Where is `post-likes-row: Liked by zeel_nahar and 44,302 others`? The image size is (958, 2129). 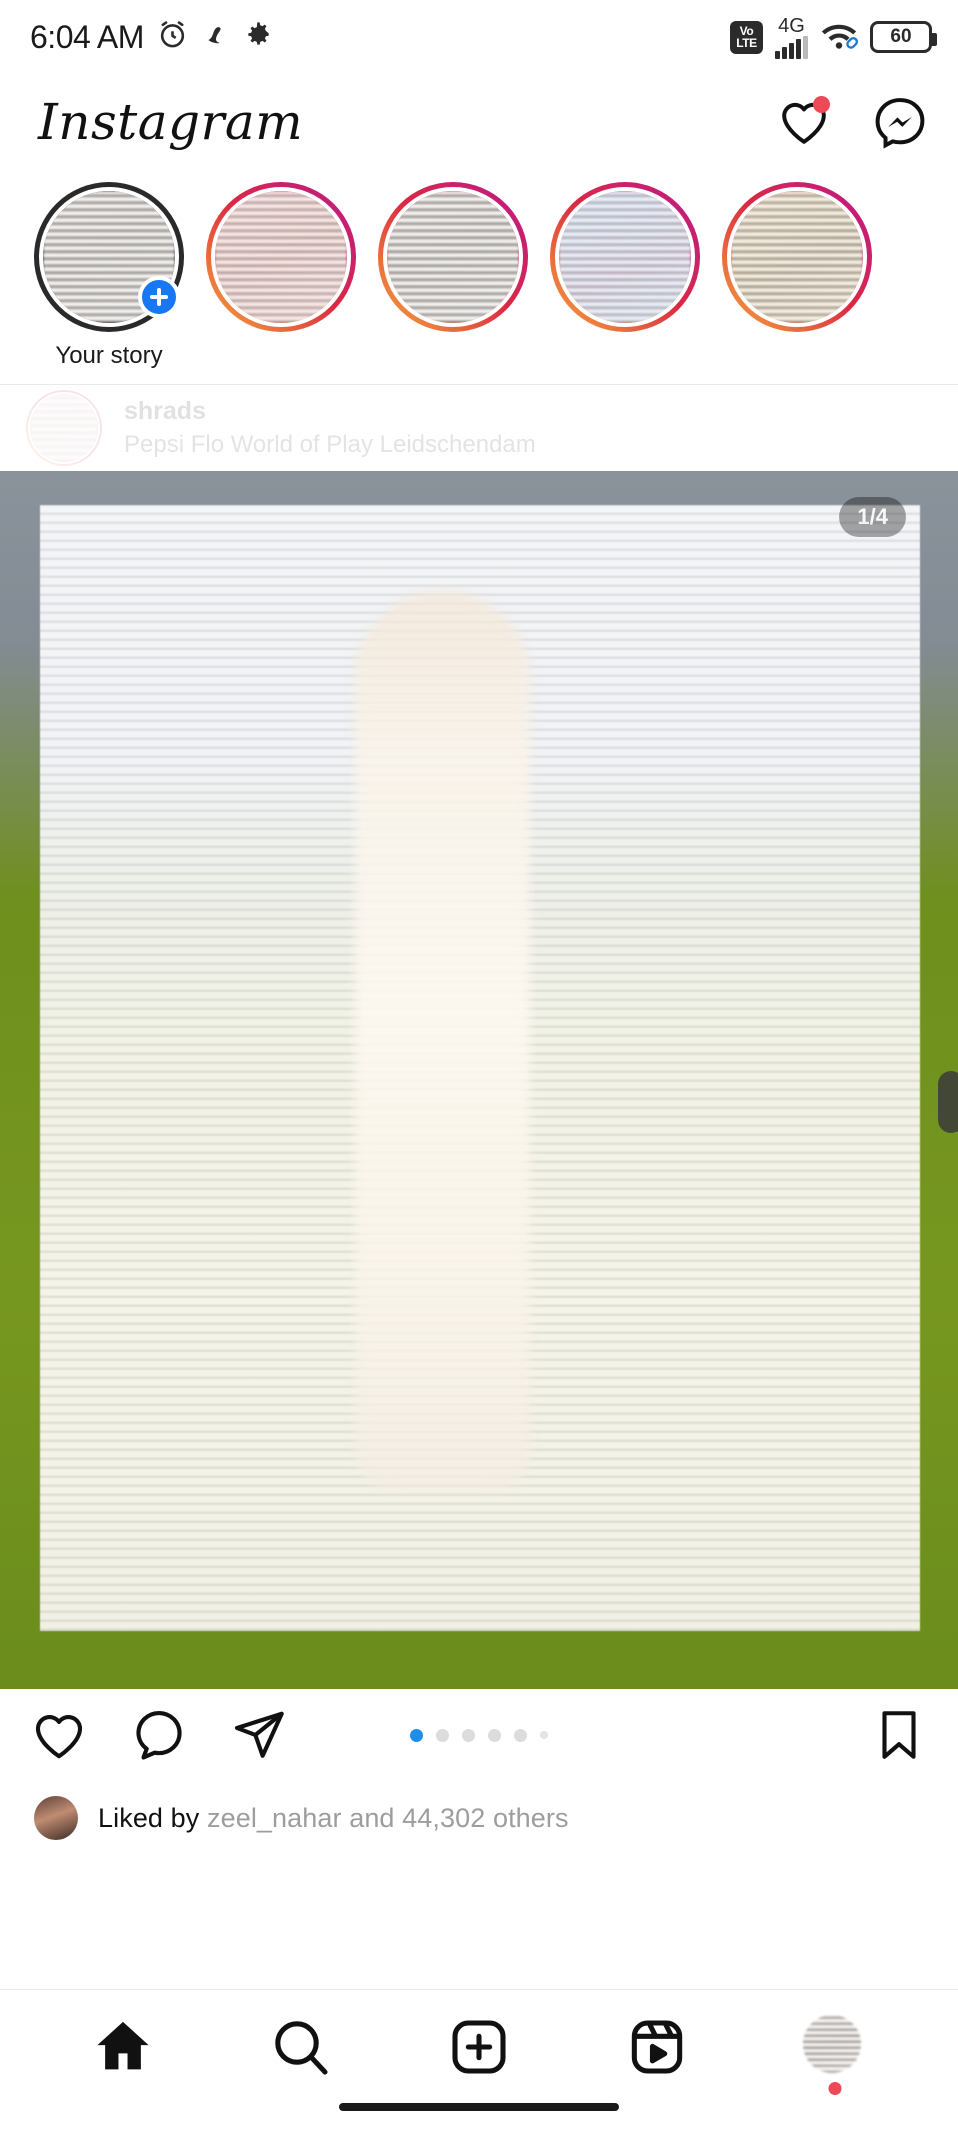 post-likes-row: Liked by zeel_nahar and 44,302 others is located at coordinates (479, 1816).